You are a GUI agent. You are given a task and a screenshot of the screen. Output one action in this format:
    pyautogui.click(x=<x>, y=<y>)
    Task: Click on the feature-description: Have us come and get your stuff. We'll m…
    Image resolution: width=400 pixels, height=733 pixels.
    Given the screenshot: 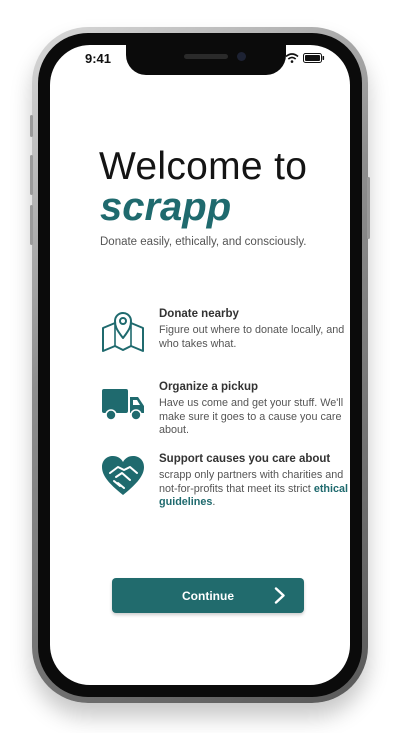 What is the action you would take?
    pyautogui.click(x=251, y=416)
    